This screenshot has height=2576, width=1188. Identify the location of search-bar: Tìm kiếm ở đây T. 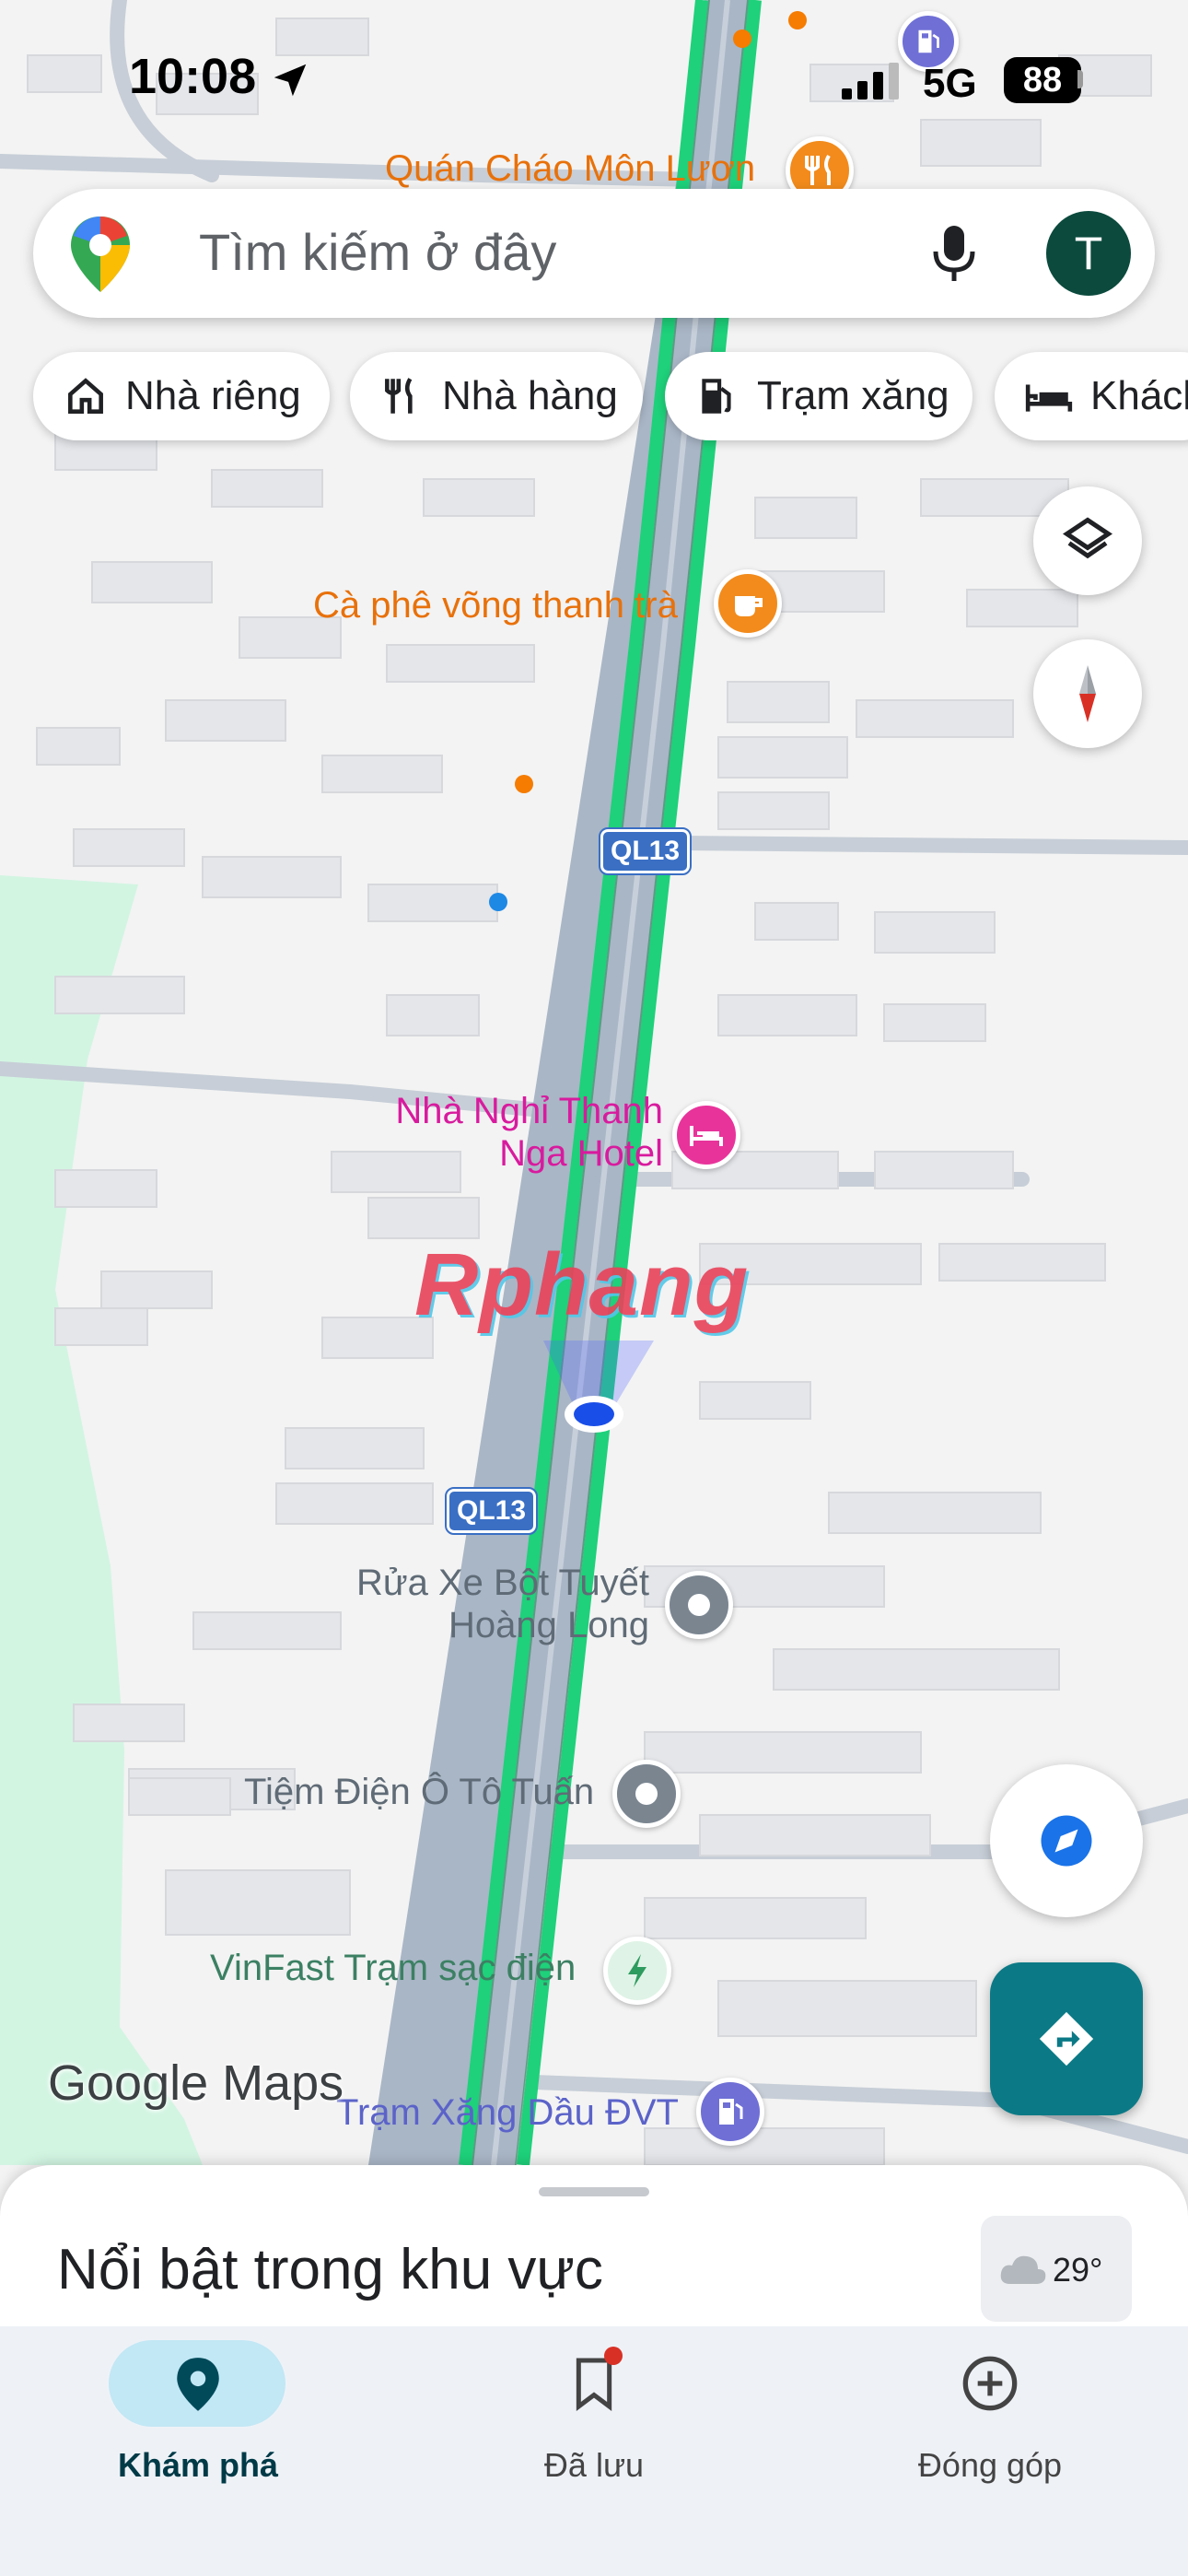
(594, 254).